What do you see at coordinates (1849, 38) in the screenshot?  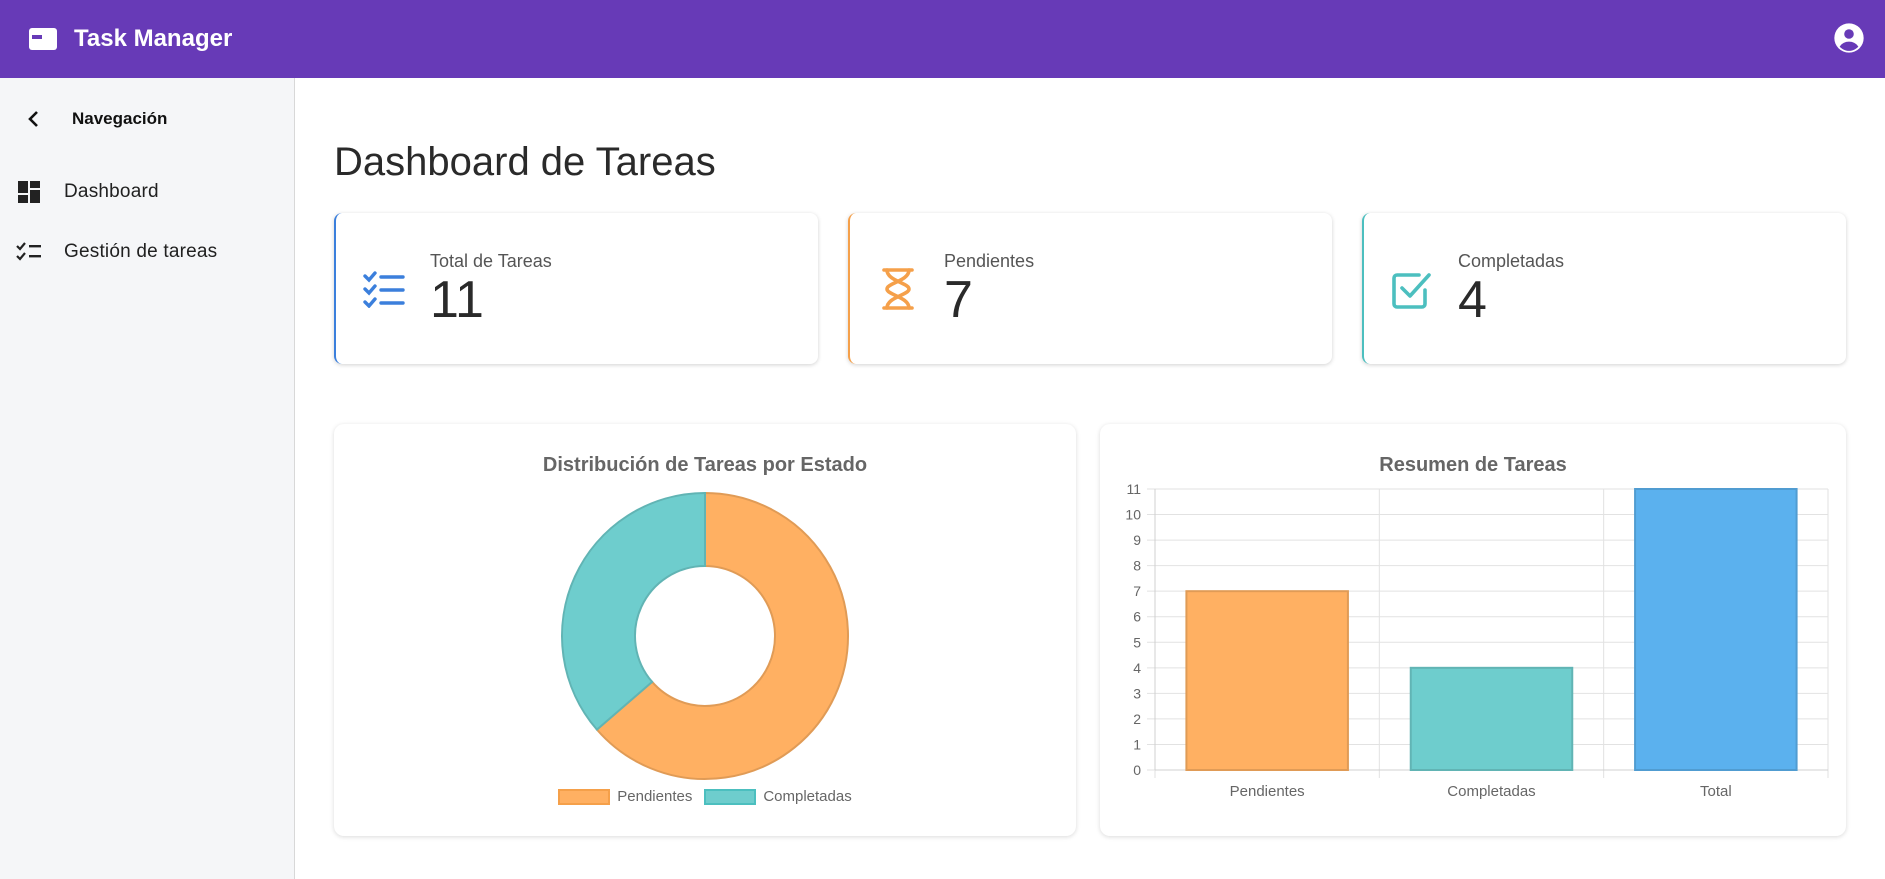 I see `account-circle-icon` at bounding box center [1849, 38].